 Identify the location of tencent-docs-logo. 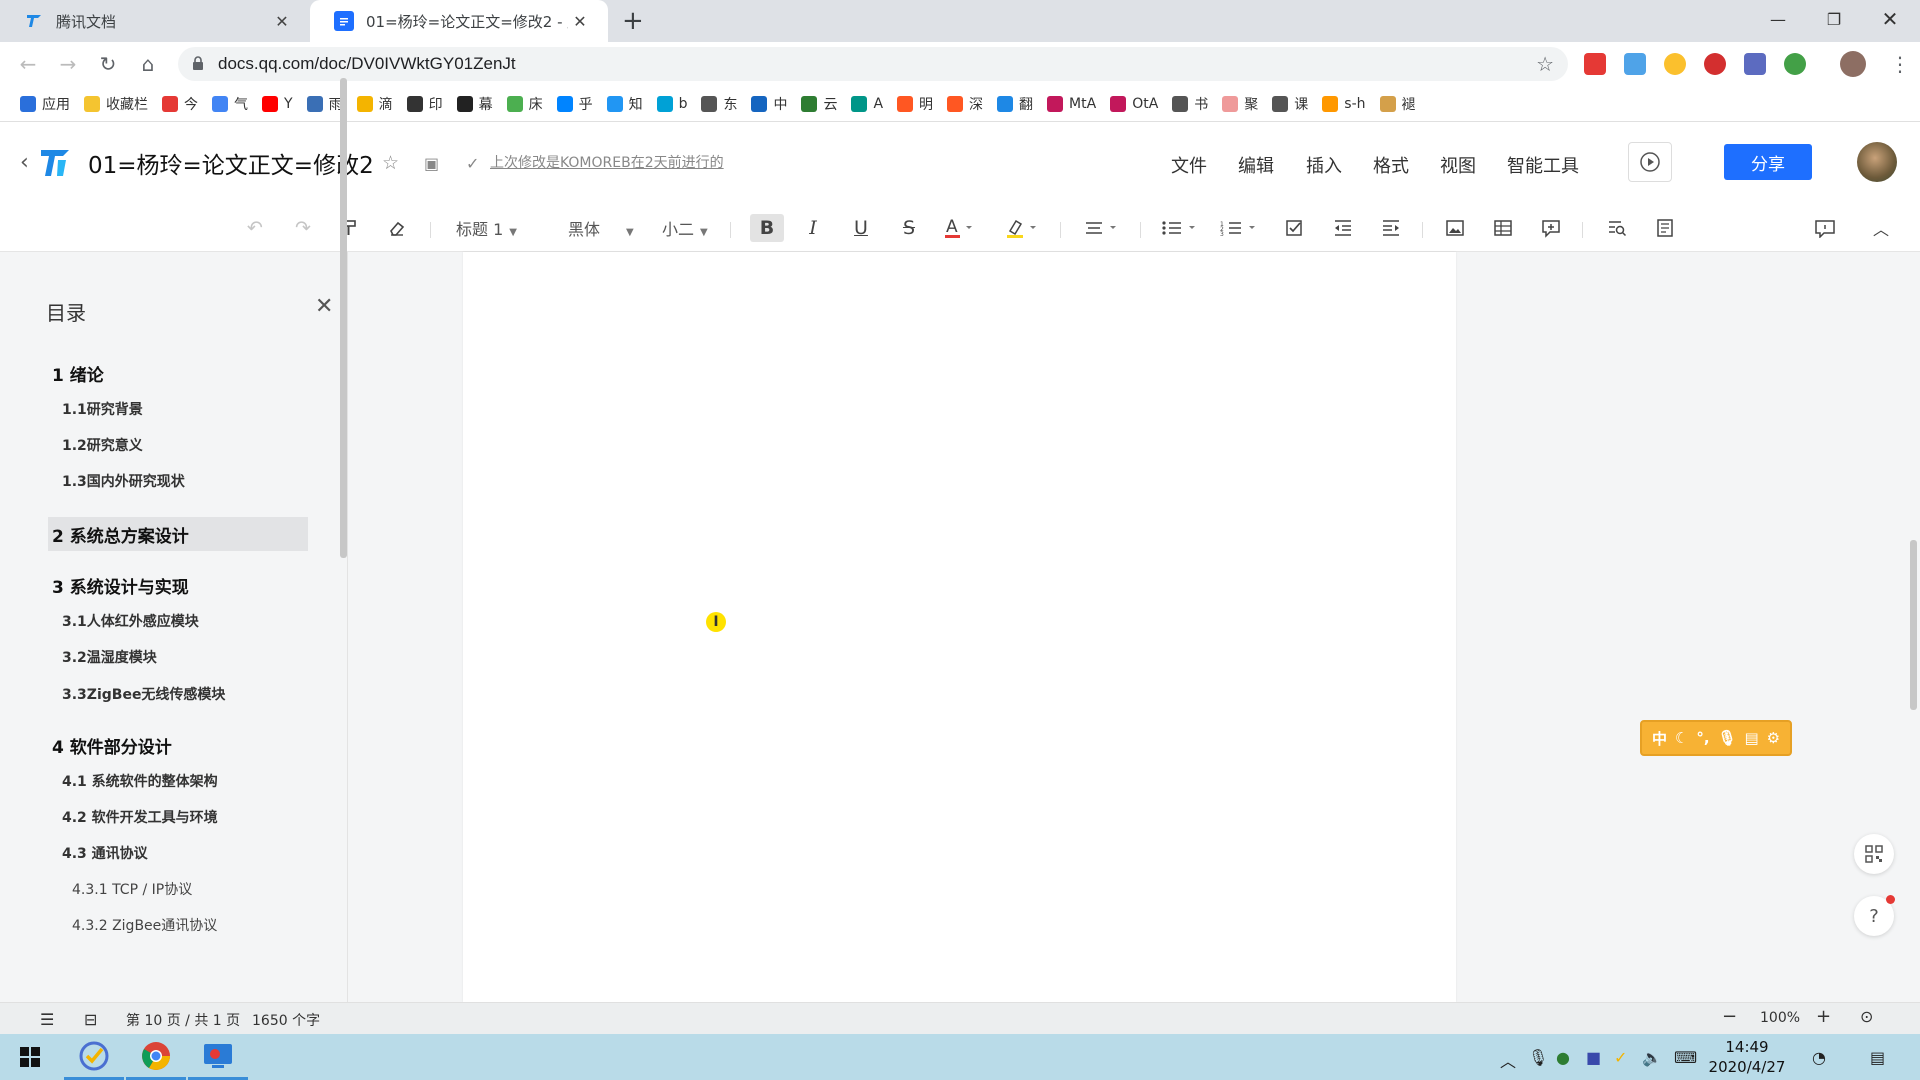
(55, 162).